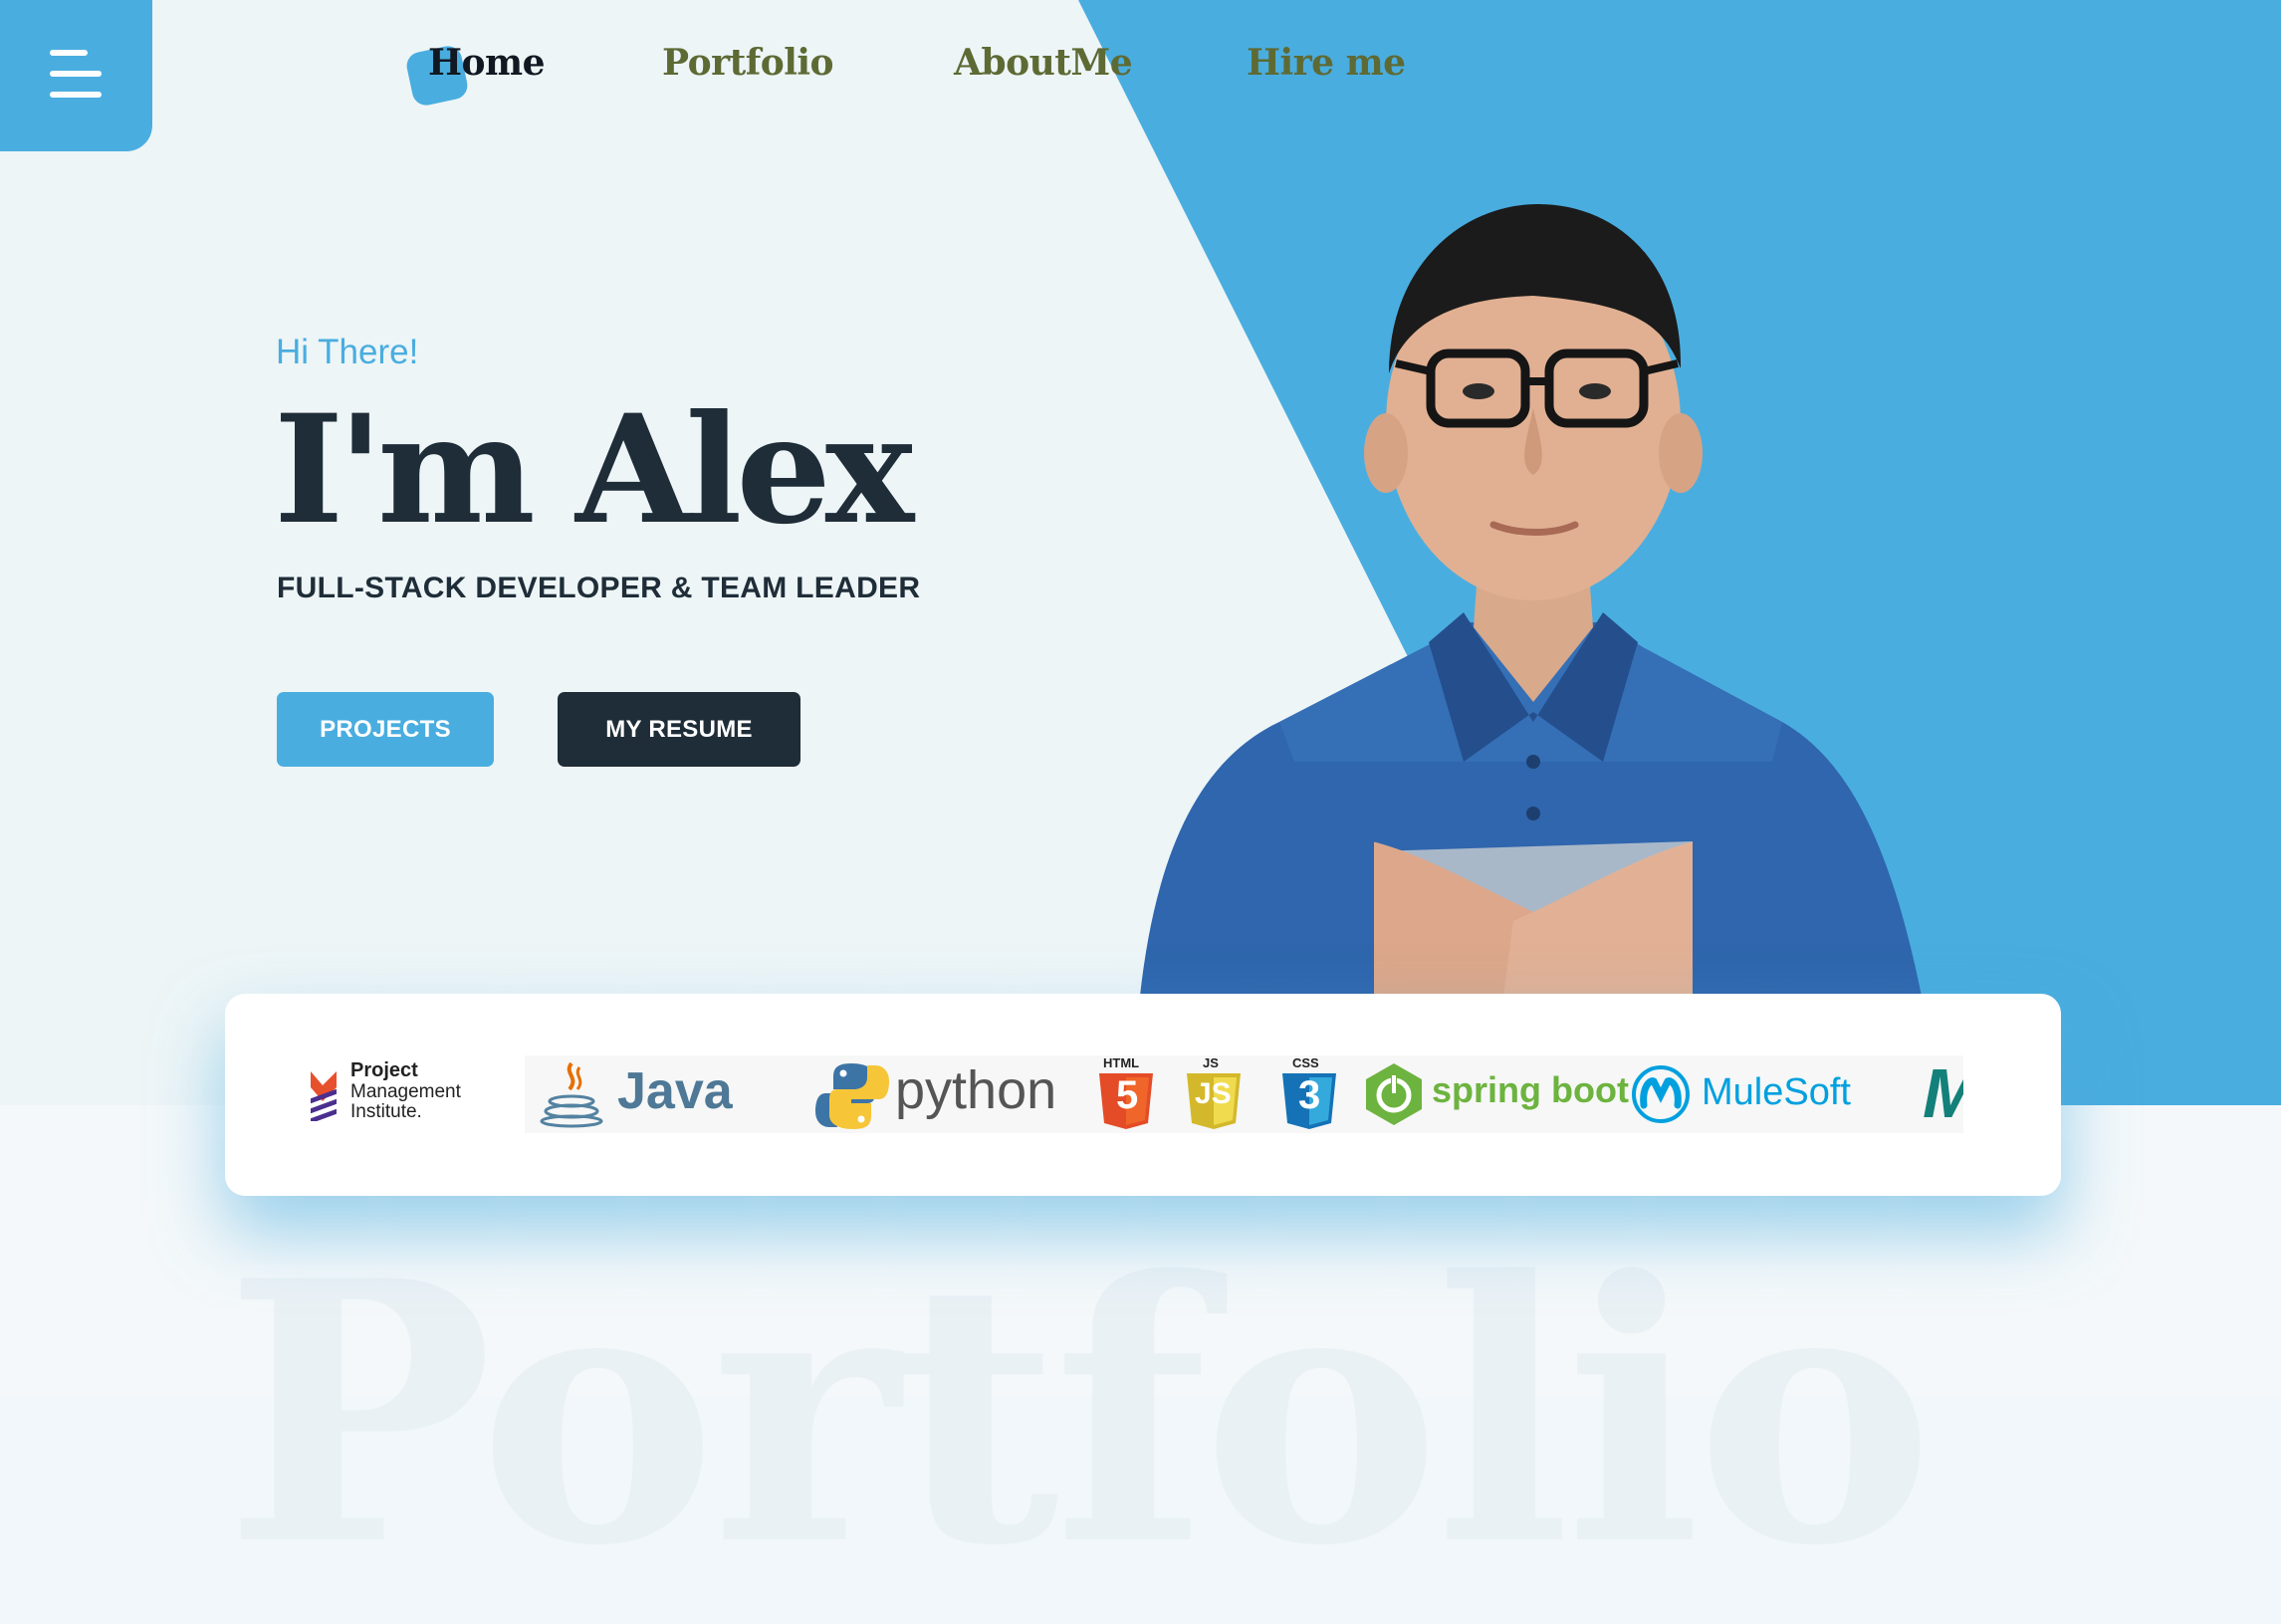 The image size is (2281, 1624). I want to click on partial-logo-text: M, so click(1943, 1094).